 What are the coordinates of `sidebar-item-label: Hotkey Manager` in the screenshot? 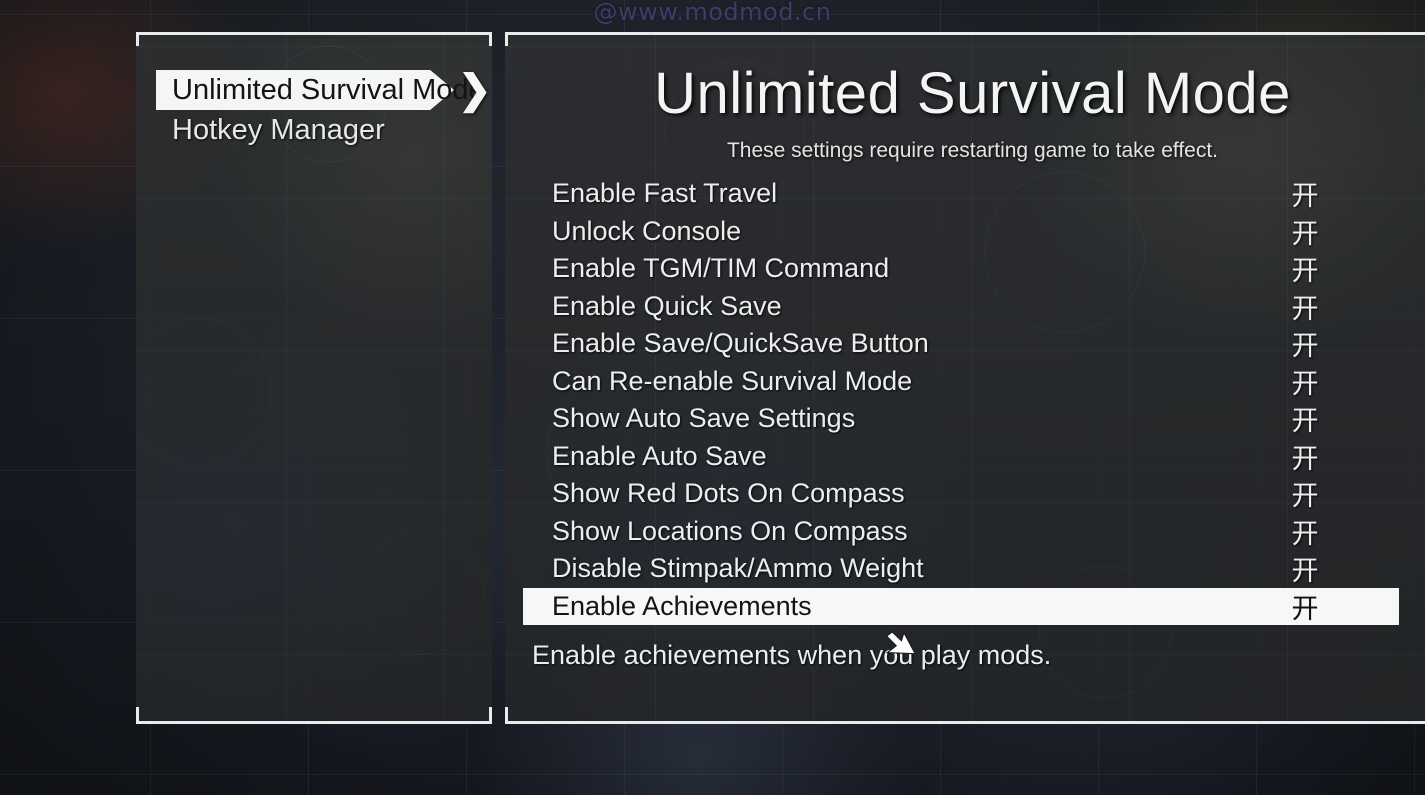 It's located at (278, 129).